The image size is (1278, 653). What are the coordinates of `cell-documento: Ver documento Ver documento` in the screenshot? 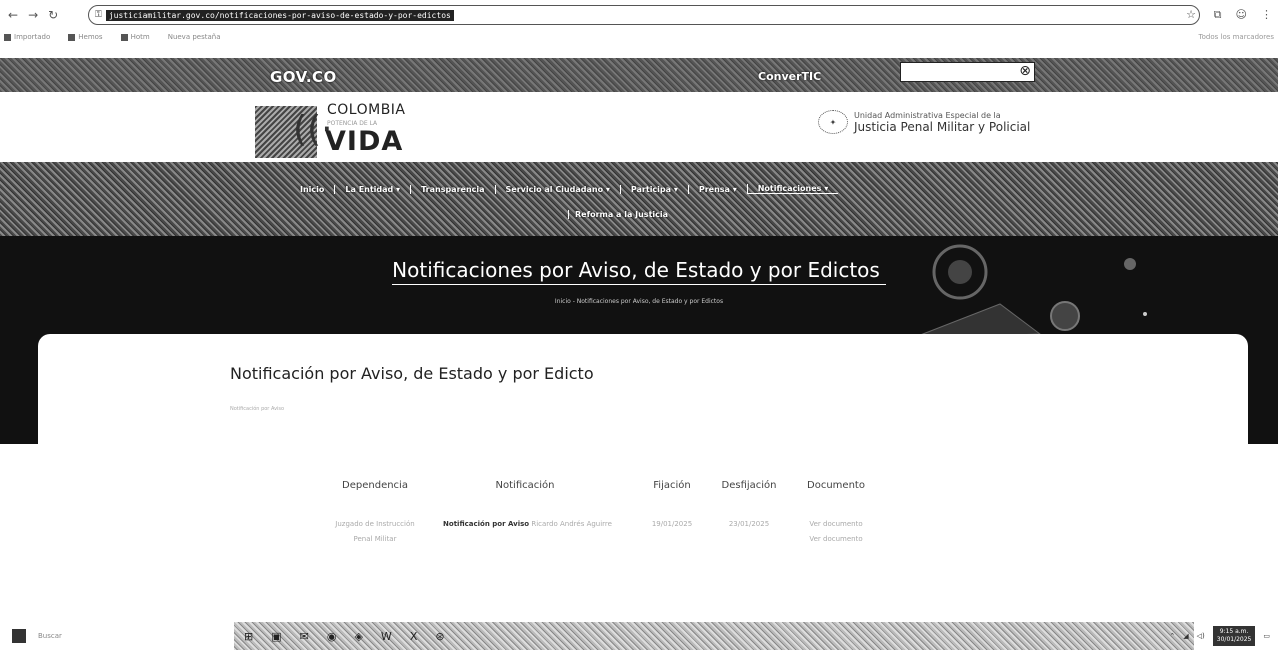 It's located at (836, 532).